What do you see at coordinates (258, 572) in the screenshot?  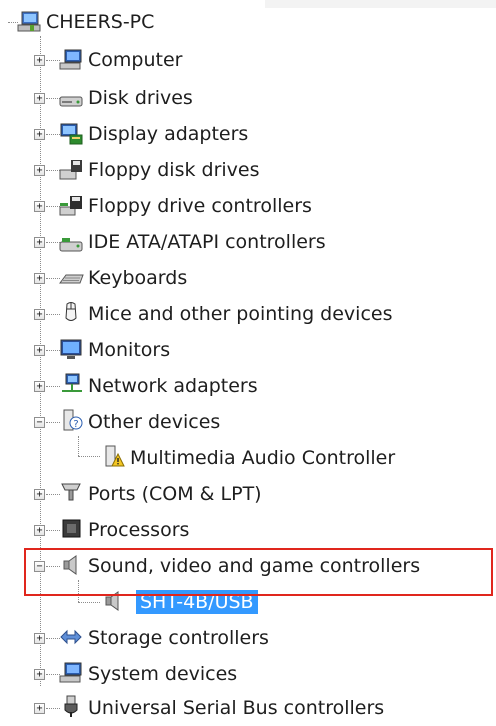 I see `highlight-box` at bounding box center [258, 572].